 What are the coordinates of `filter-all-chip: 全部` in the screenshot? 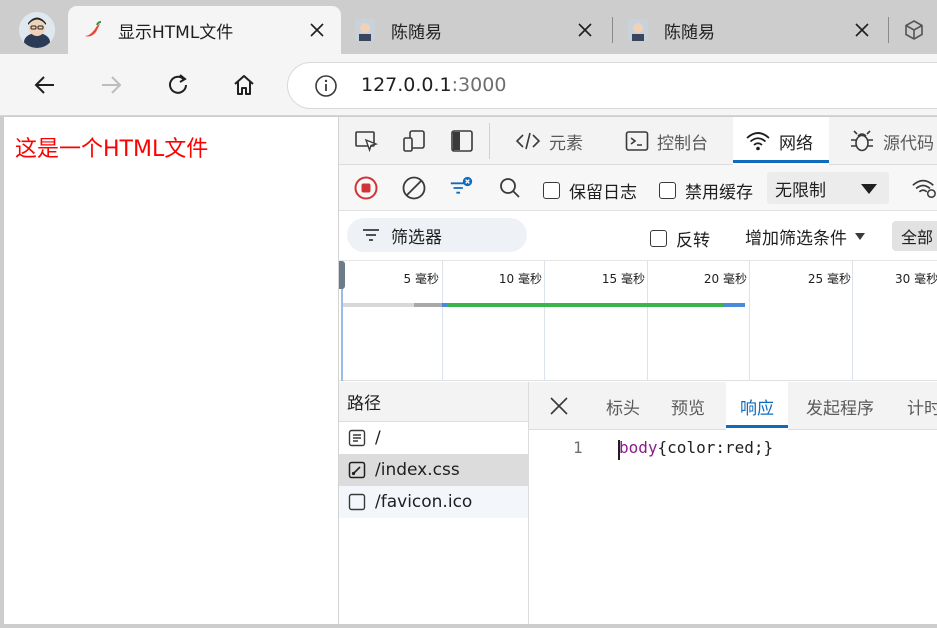 It's located at (914, 236).